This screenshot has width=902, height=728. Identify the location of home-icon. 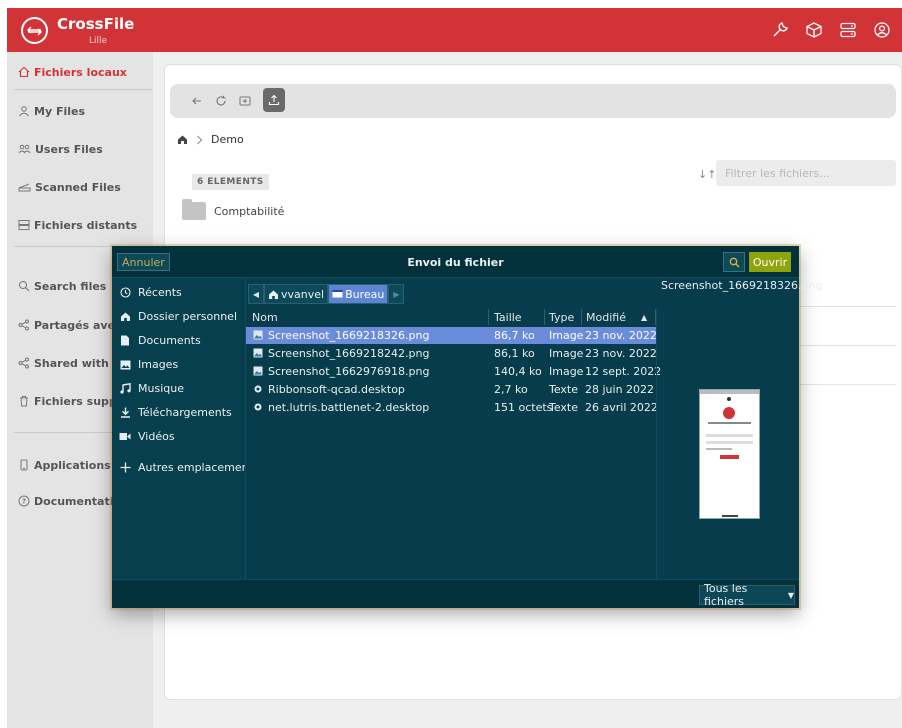
(182, 139).